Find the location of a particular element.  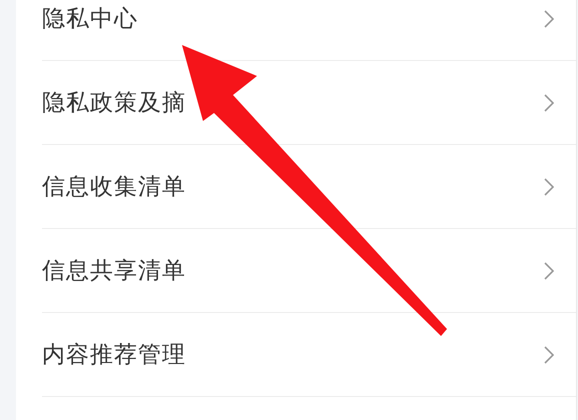

menu-item-label: 信息共享清单 is located at coordinates (114, 271).